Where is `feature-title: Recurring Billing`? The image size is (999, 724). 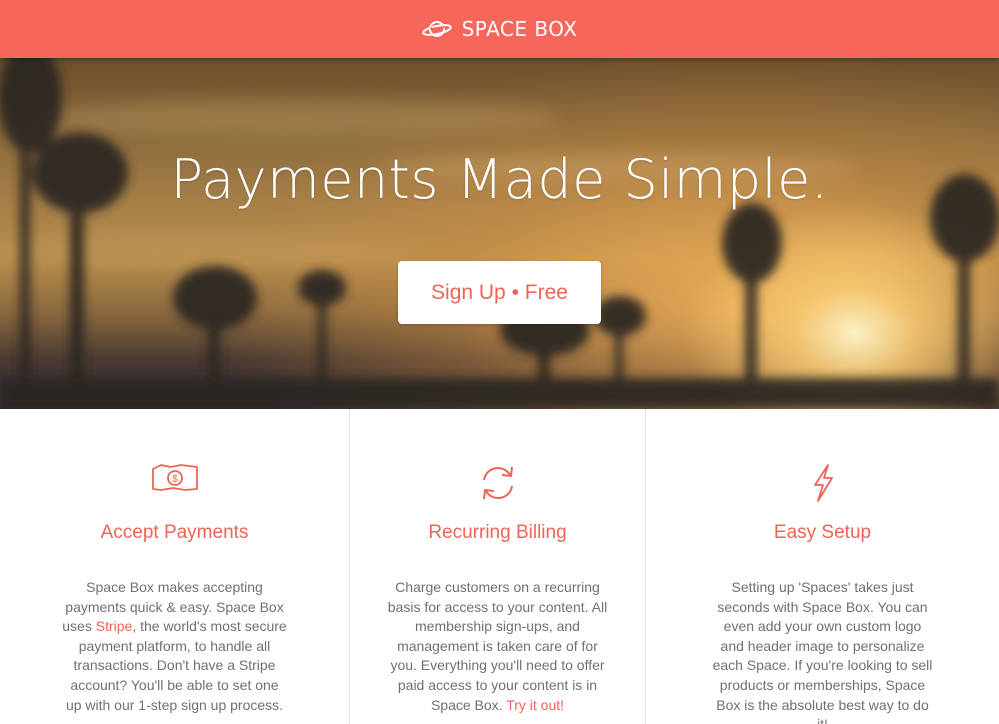 feature-title: Recurring Billing is located at coordinates (497, 532).